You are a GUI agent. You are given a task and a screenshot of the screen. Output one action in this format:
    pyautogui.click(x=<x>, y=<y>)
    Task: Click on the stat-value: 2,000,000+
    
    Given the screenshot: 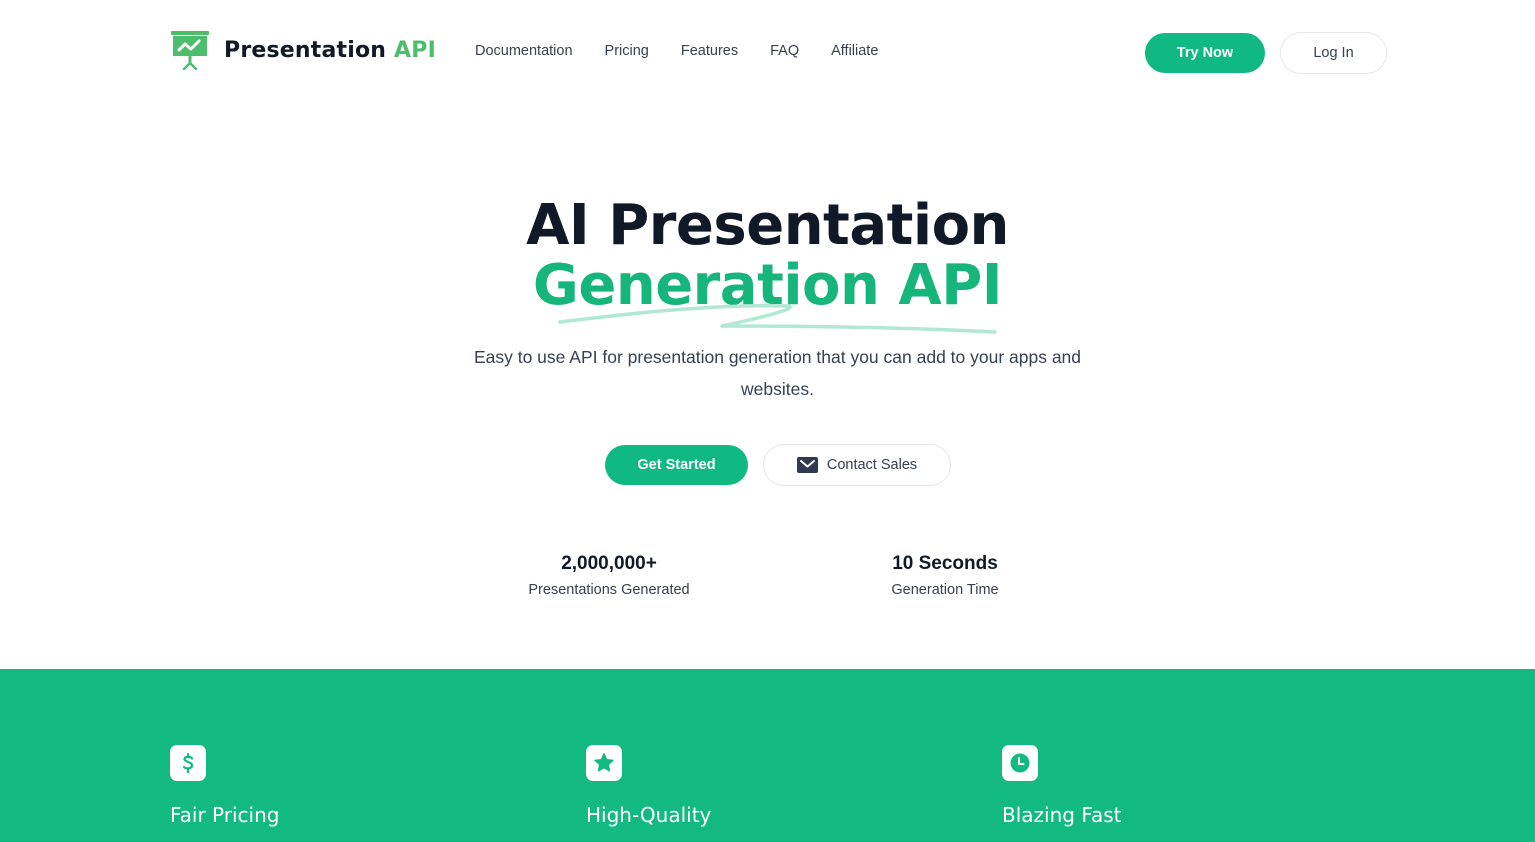 What is the action you would take?
    pyautogui.click(x=609, y=563)
    